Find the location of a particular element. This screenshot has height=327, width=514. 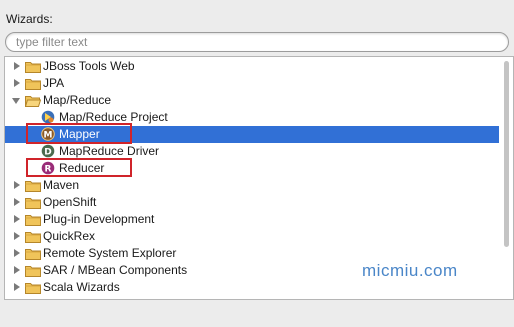

collapse-arrow-icon is located at coordinates (16, 101).